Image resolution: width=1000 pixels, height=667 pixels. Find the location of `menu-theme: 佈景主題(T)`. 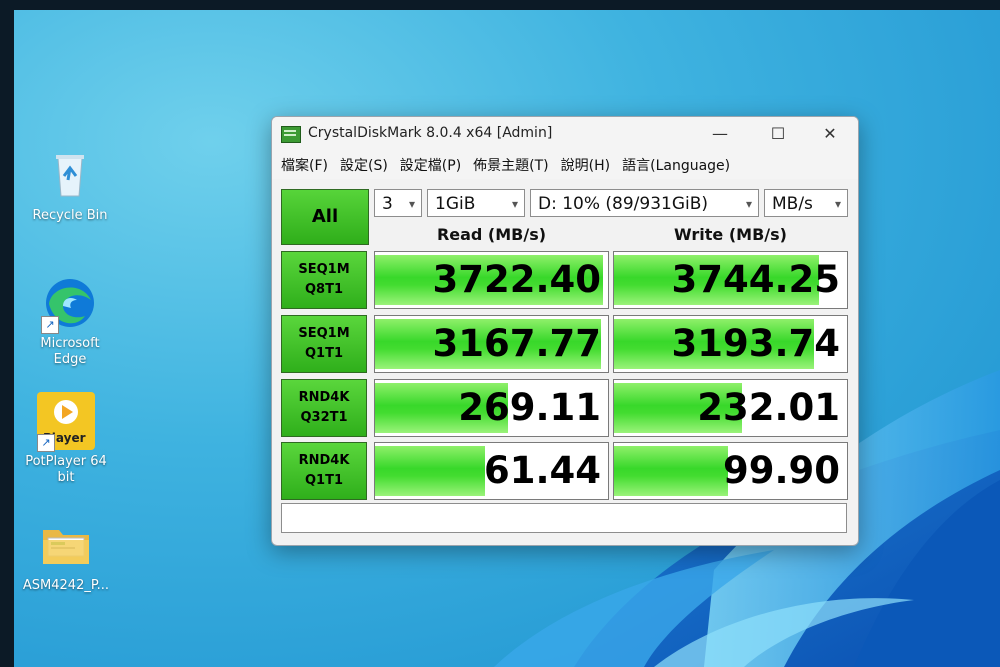

menu-theme: 佈景主題(T) is located at coordinates (513, 165).